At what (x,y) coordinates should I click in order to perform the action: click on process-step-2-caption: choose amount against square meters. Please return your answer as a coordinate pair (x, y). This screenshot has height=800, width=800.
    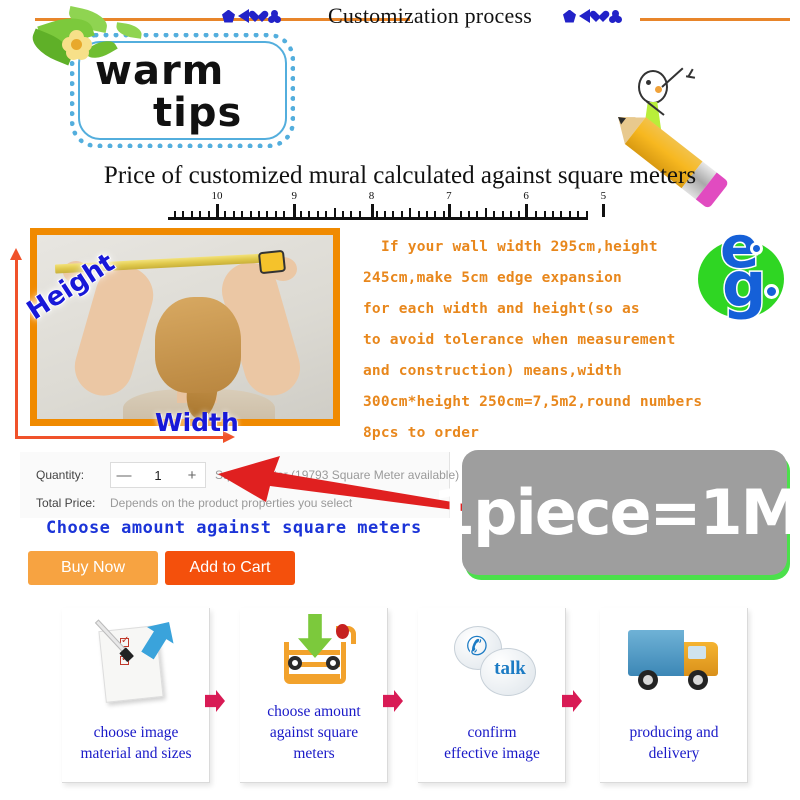
    Looking at the image, I should click on (314, 732).